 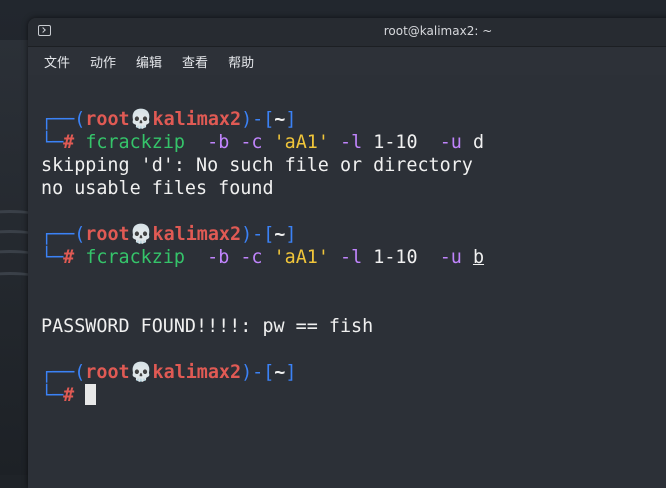 I want to click on menu-file: 文件, so click(x=57, y=61).